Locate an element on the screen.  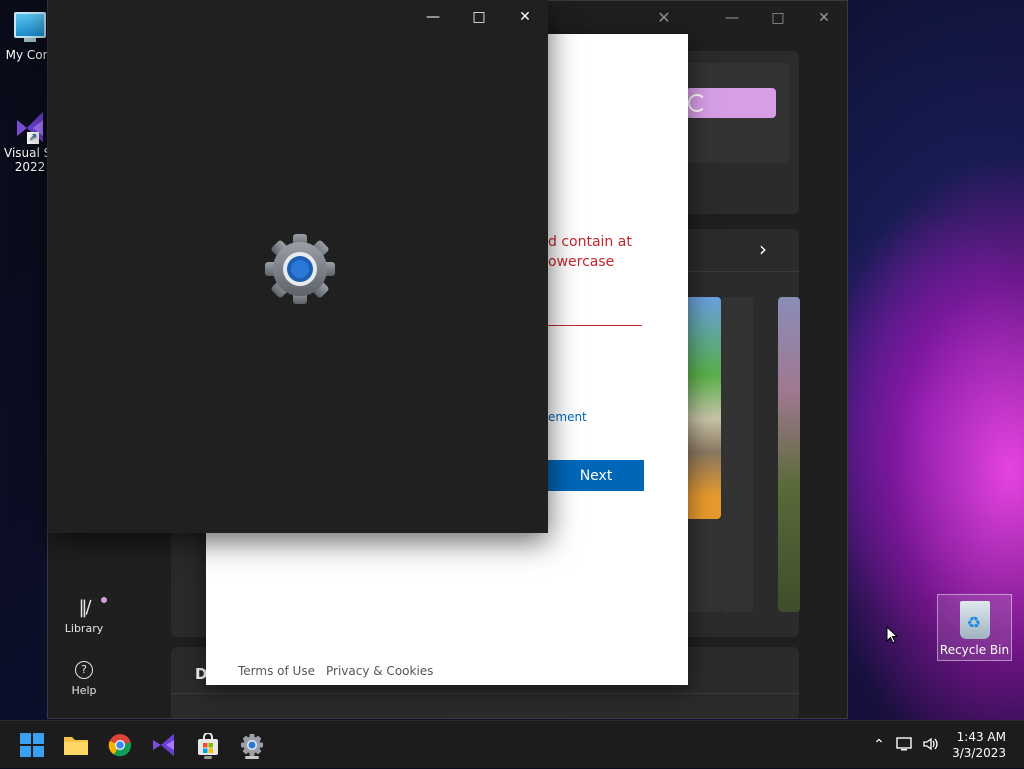
system-clock: 1:43 AM 3/3/2023 is located at coordinates (979, 745).